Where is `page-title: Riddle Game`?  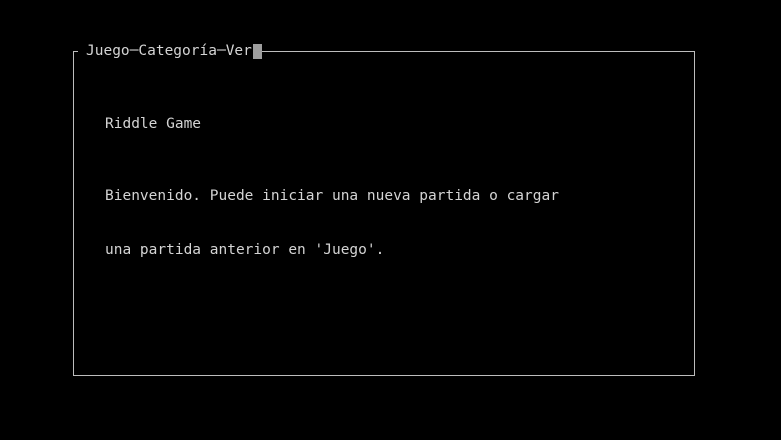 page-title: Riddle Game is located at coordinates (153, 124).